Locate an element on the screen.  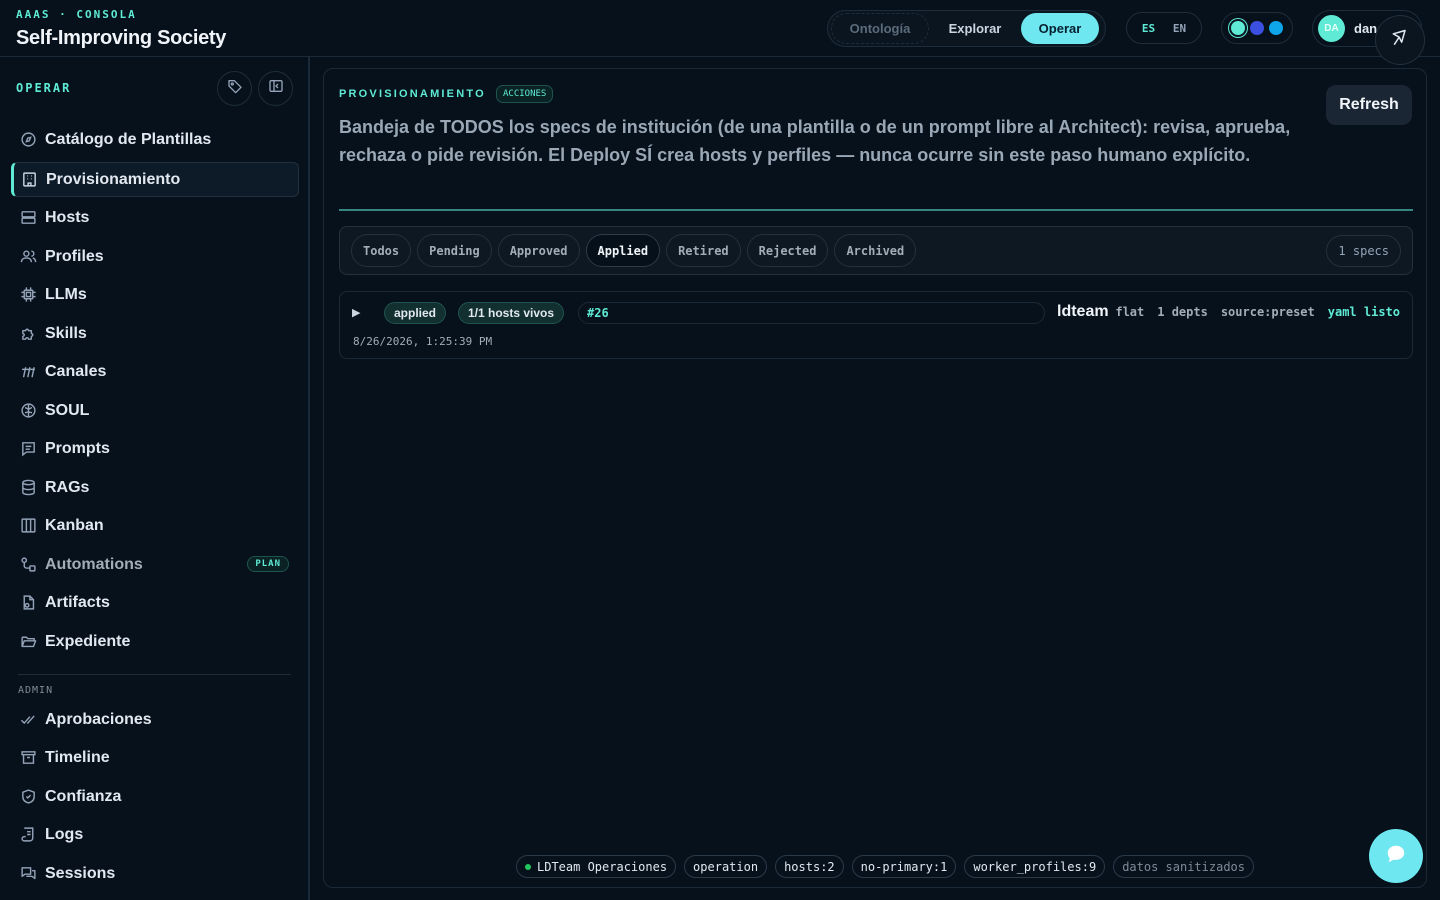
spec-meta: flat 1 depts source:preset yaml listo is located at coordinates (1257, 312).